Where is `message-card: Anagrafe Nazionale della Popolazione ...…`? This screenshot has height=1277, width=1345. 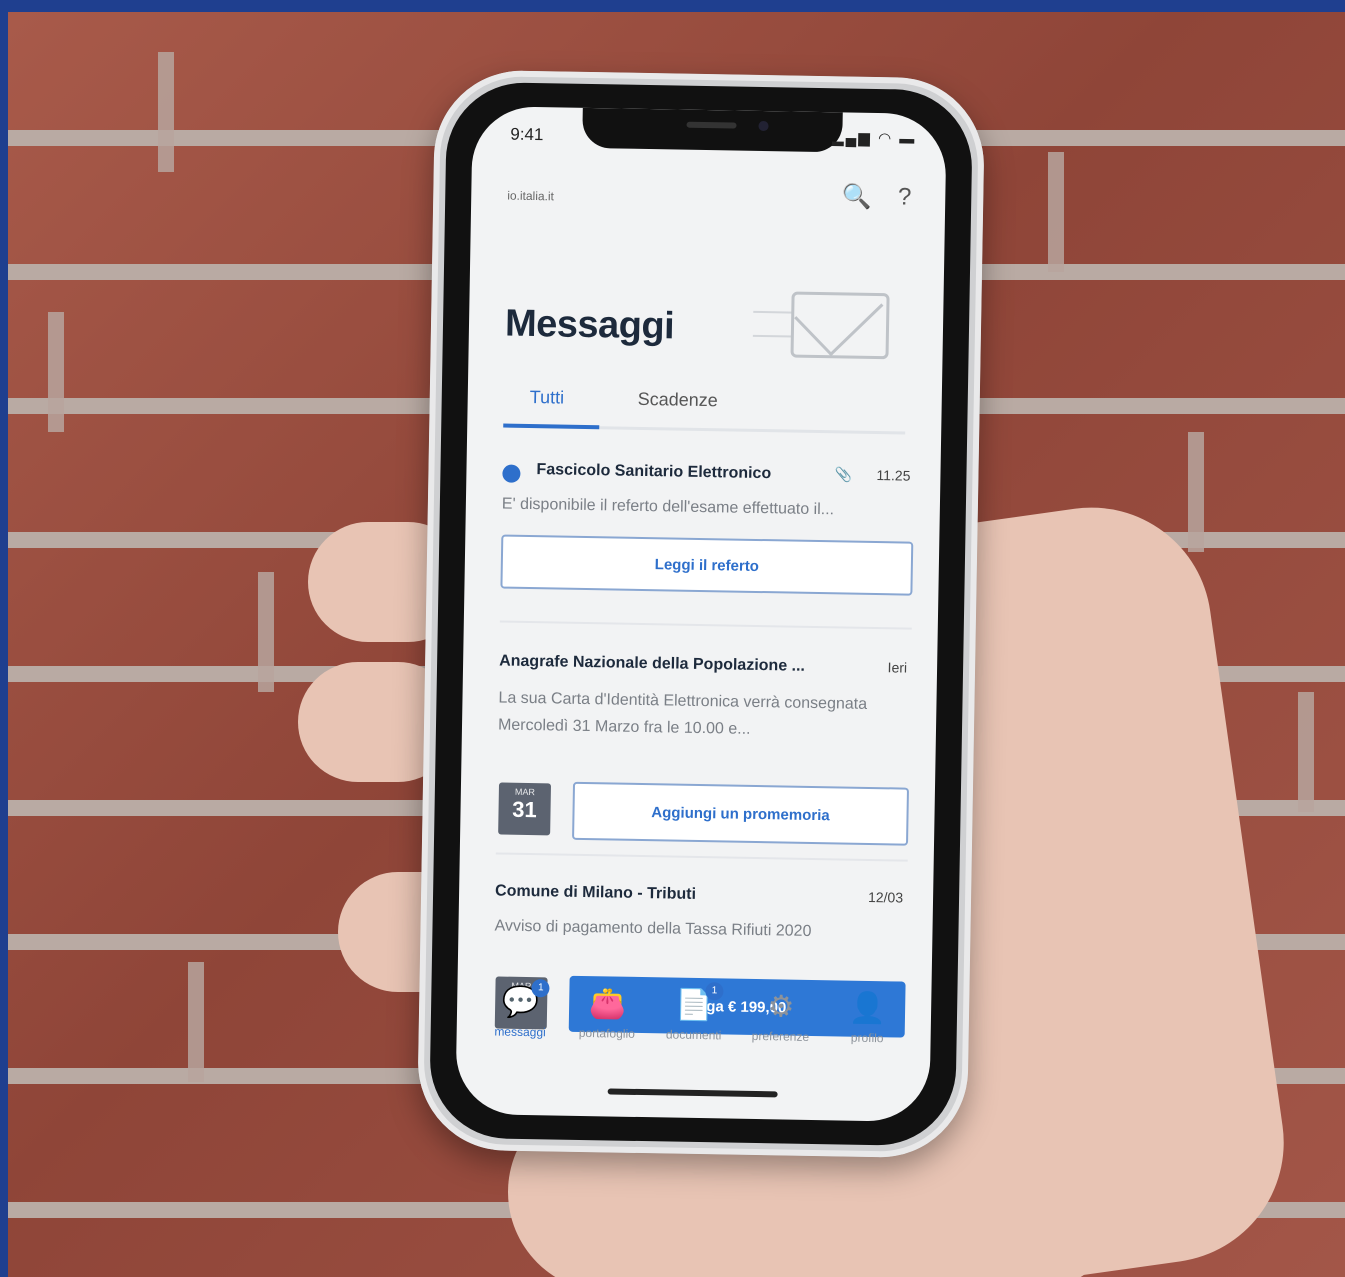 message-card: Anagrafe Nazionale della Popolazione ...… is located at coordinates (703, 757).